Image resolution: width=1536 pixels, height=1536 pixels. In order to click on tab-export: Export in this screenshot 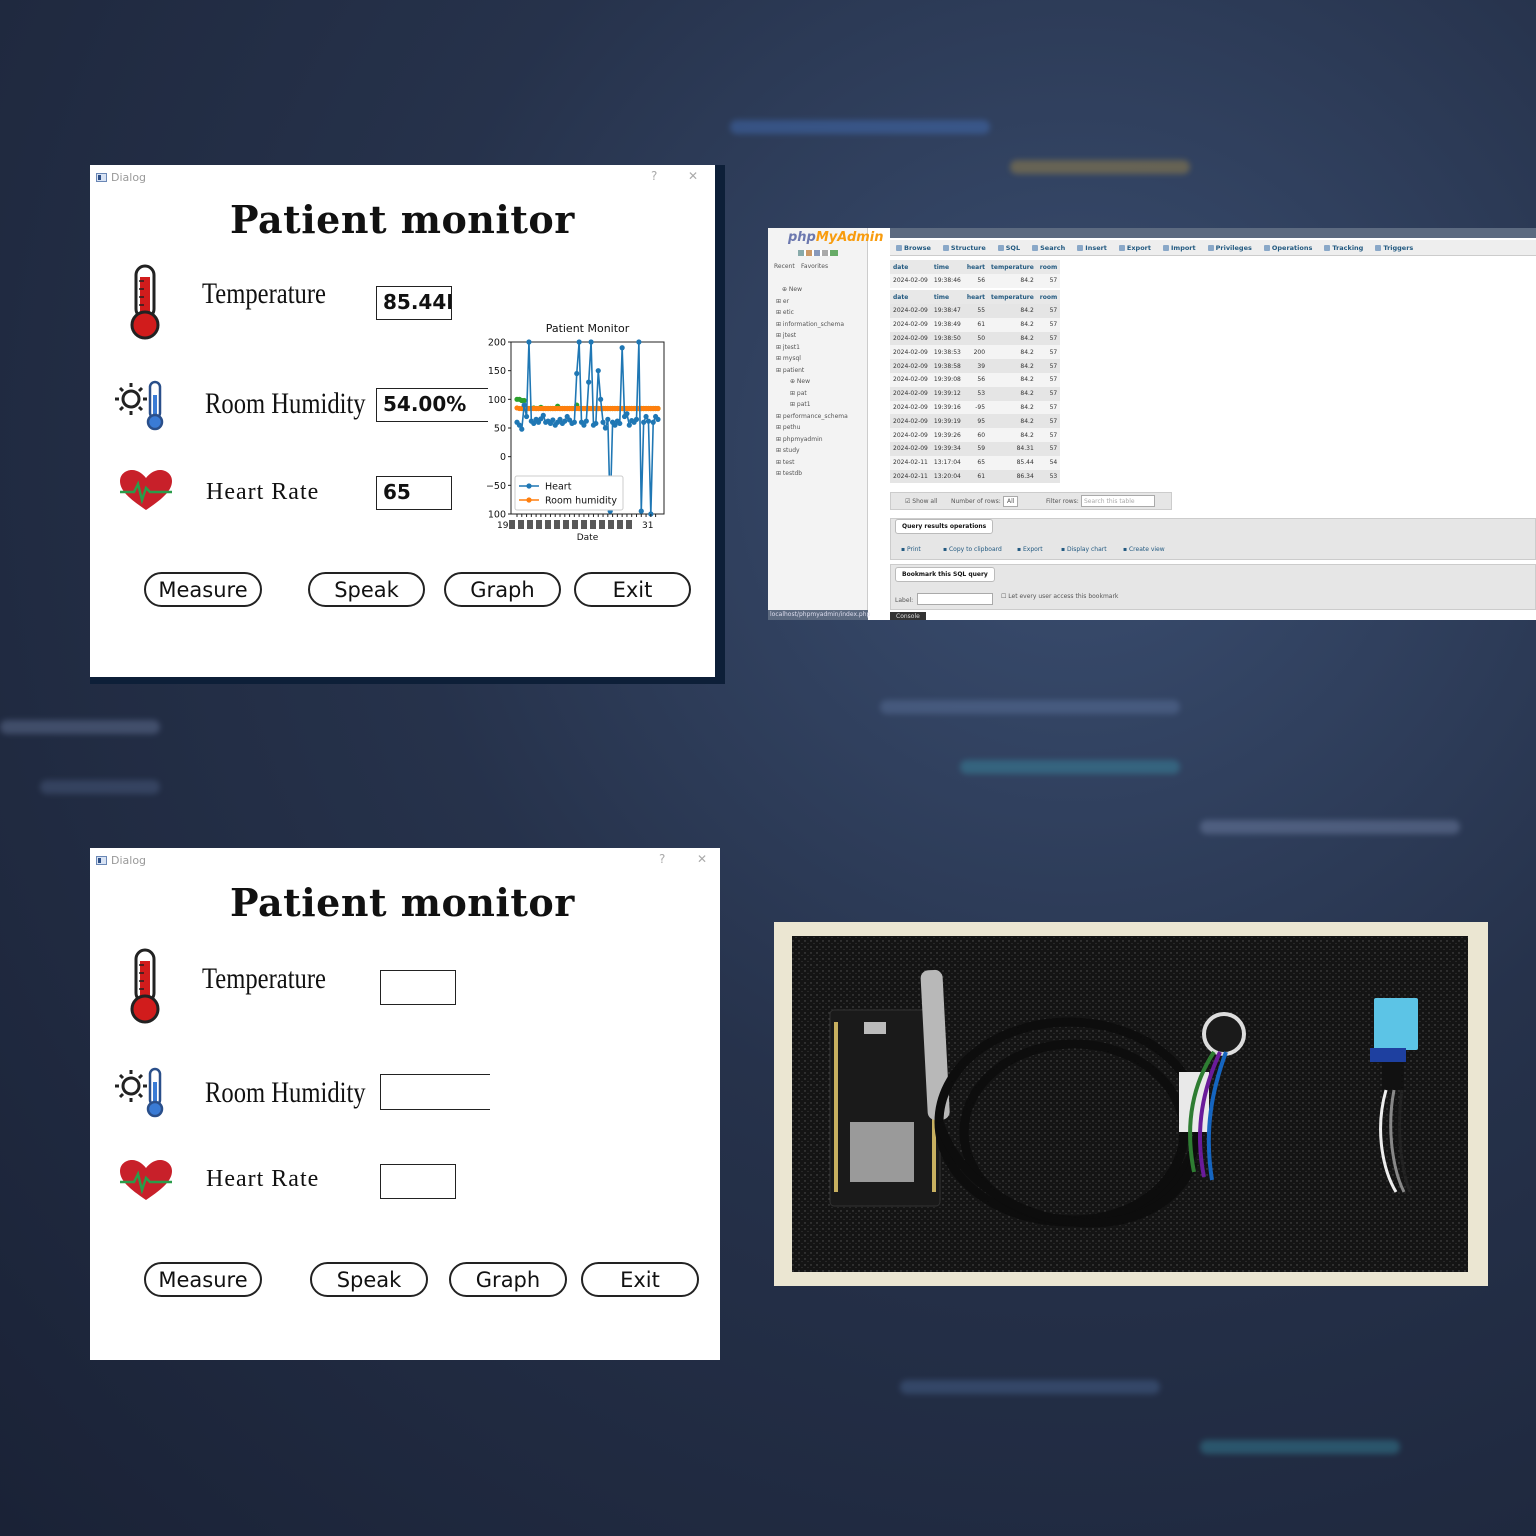, I will do `click(1135, 247)`.